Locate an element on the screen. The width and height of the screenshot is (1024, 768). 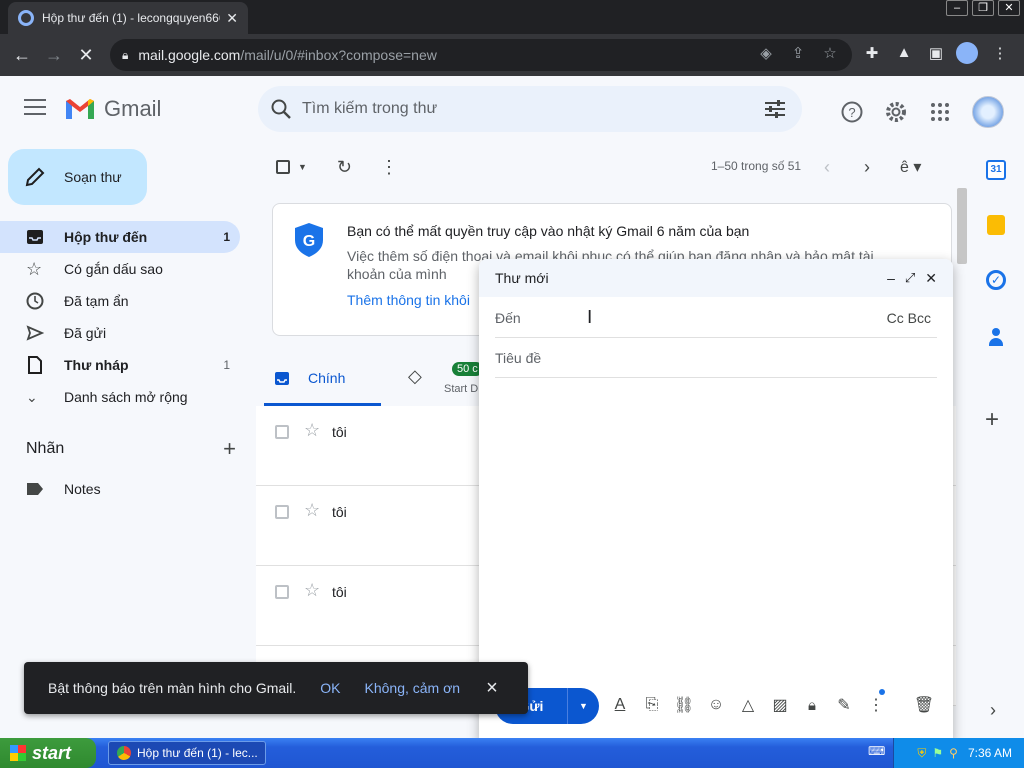
insert-photo-icon: ▨ is located at coordinates (780, 705).